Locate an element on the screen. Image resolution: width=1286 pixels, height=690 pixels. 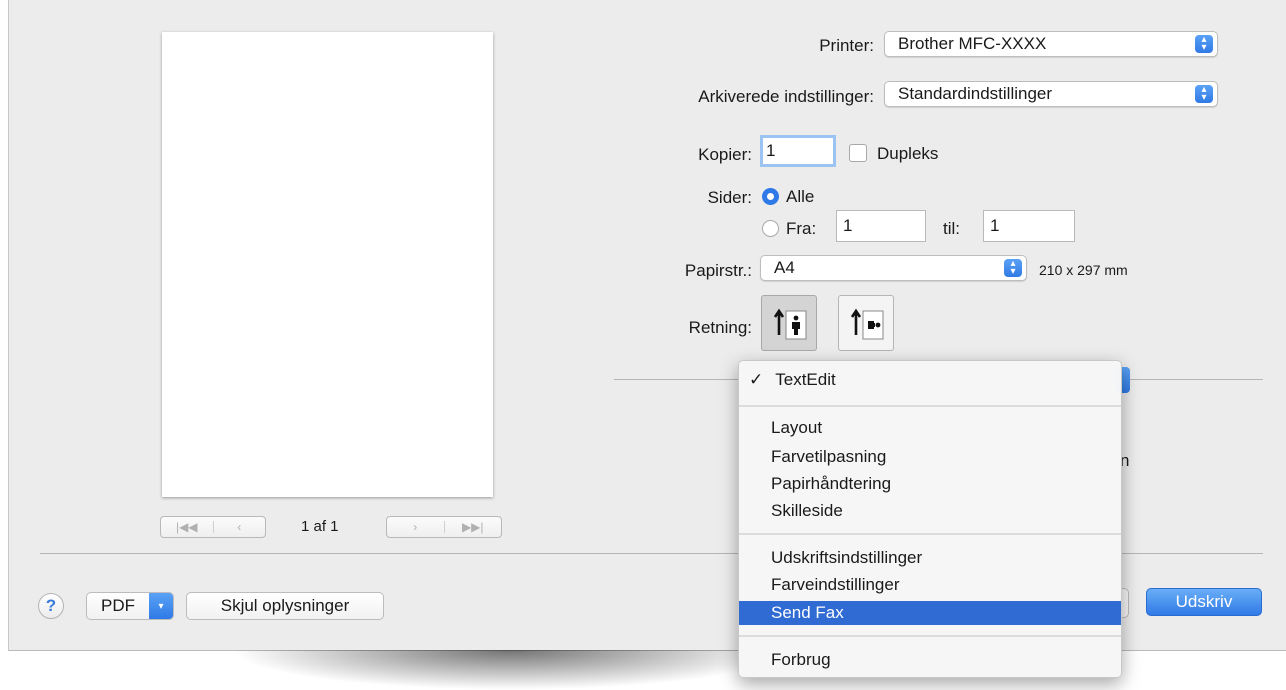
help-button: ? is located at coordinates (51, 606).